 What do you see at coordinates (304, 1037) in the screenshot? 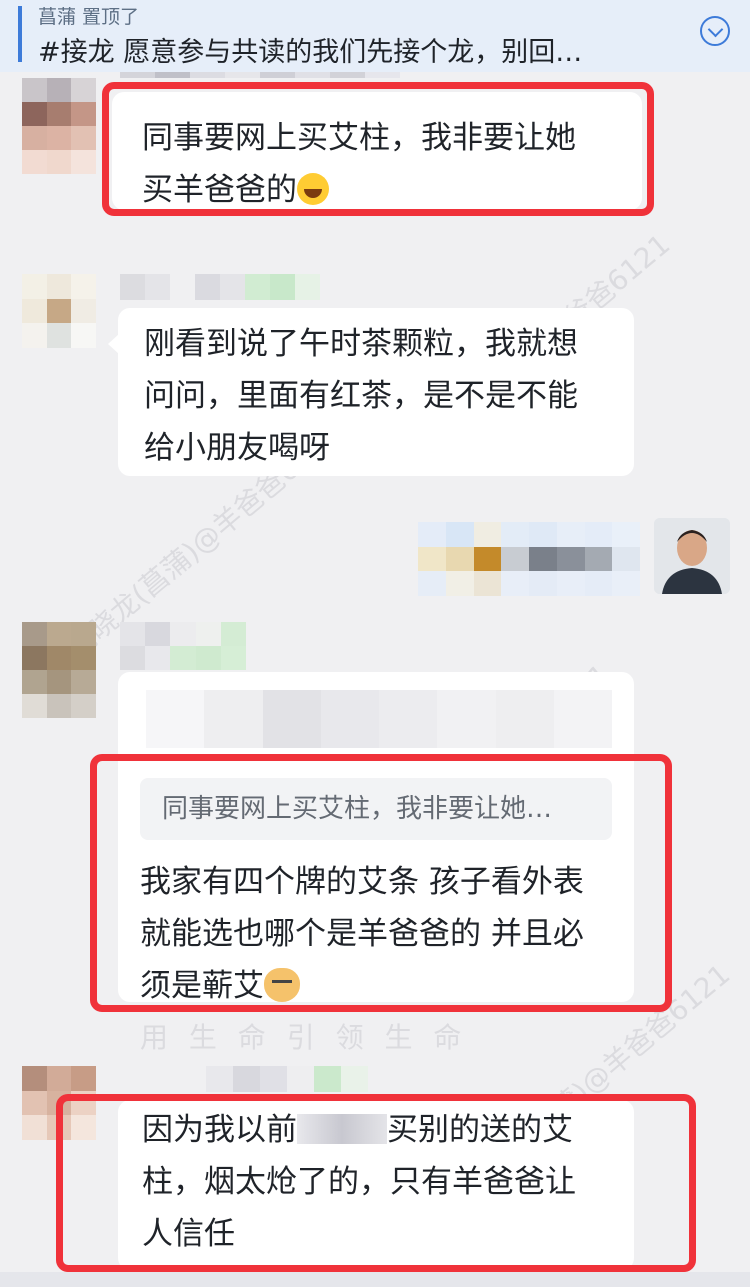
I see `watermark-footer: 用 生 命 引 领 生 命` at bounding box center [304, 1037].